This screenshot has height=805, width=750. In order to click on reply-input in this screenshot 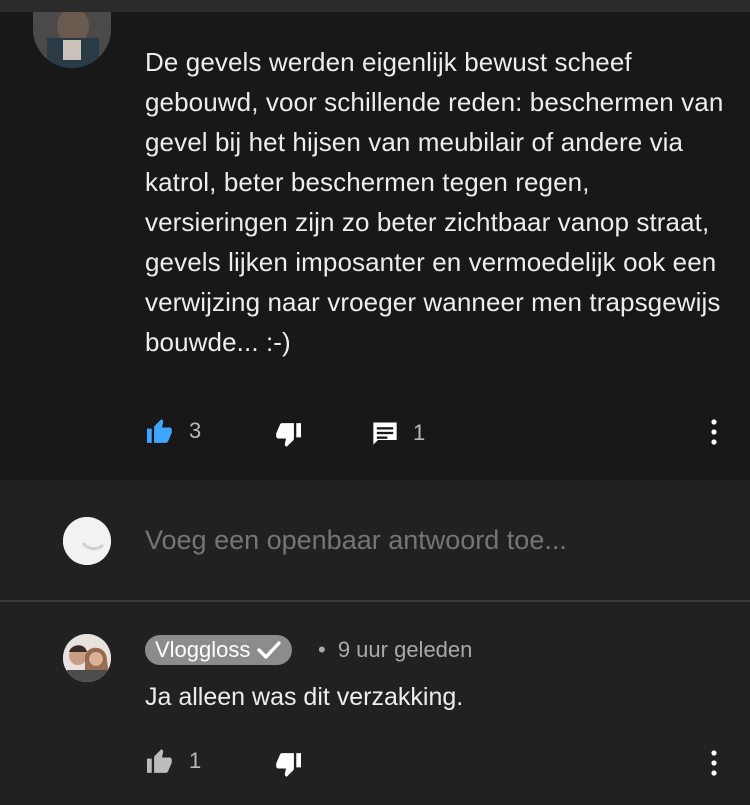, I will do `click(425, 540)`.